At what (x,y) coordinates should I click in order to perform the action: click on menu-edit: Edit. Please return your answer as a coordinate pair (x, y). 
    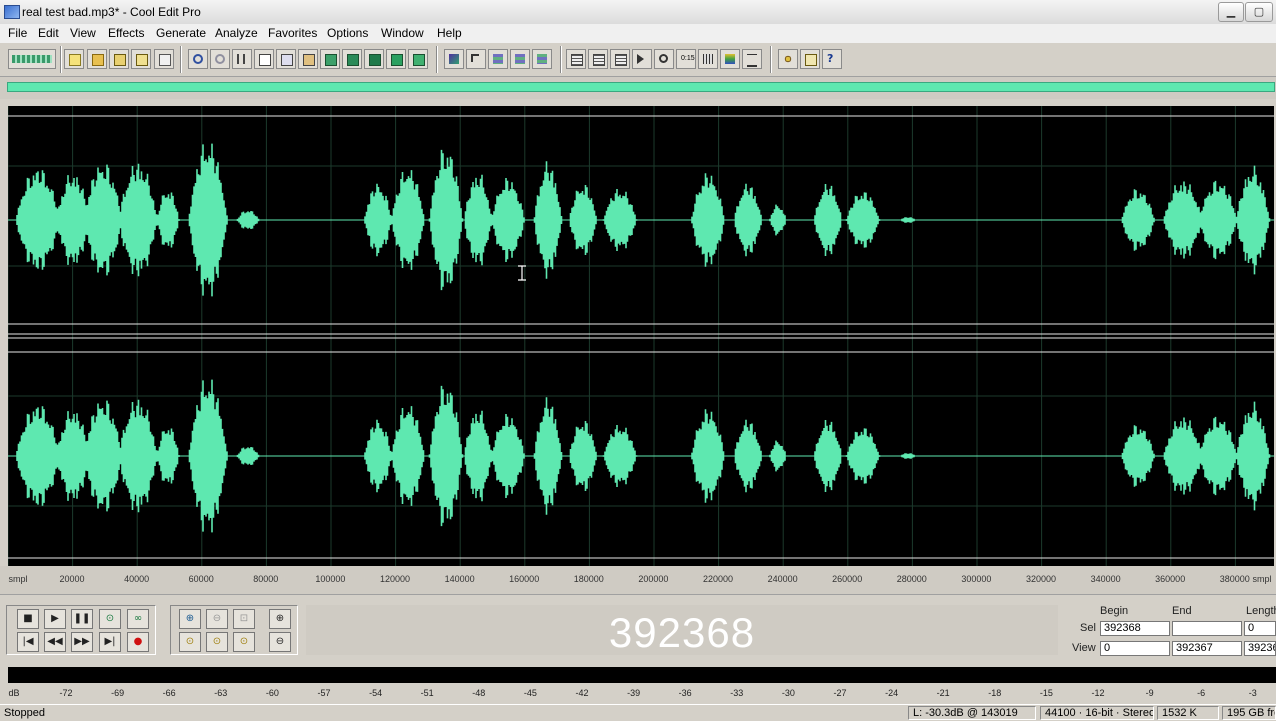
    Looking at the image, I should click on (48, 33).